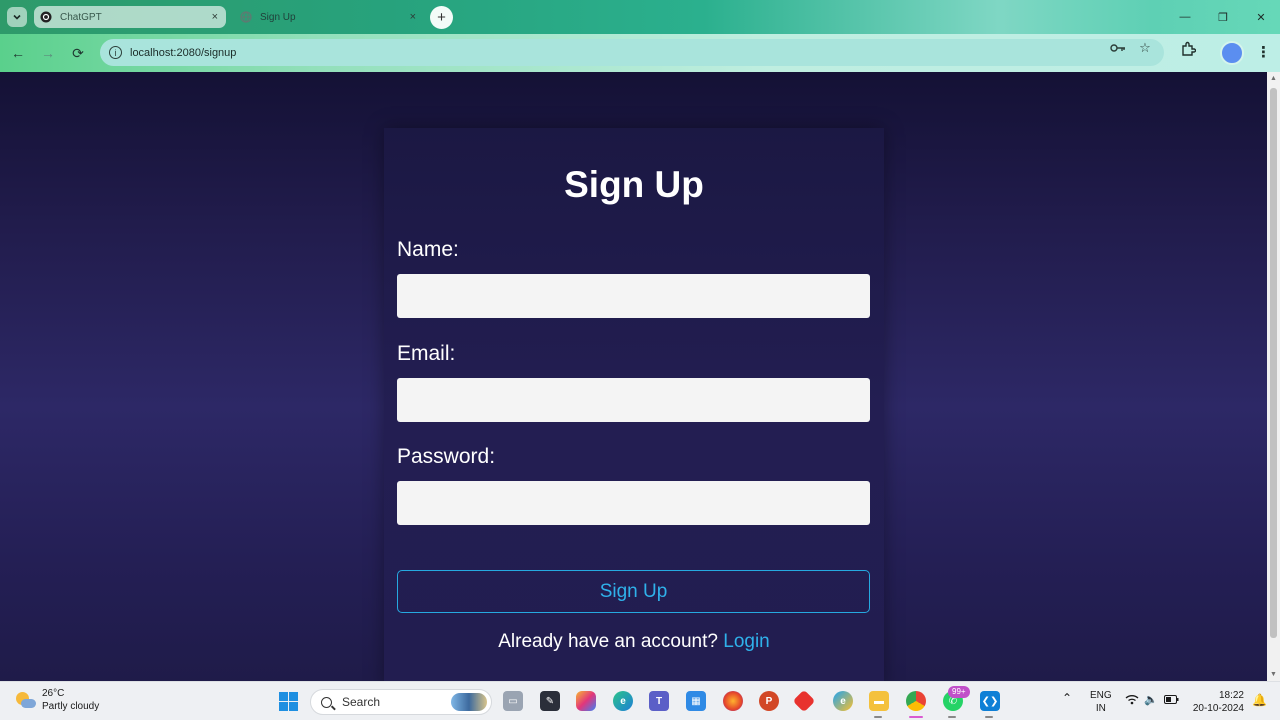 This screenshot has width=1280, height=720. Describe the element at coordinates (633, 503) in the screenshot. I see `password-input` at that location.